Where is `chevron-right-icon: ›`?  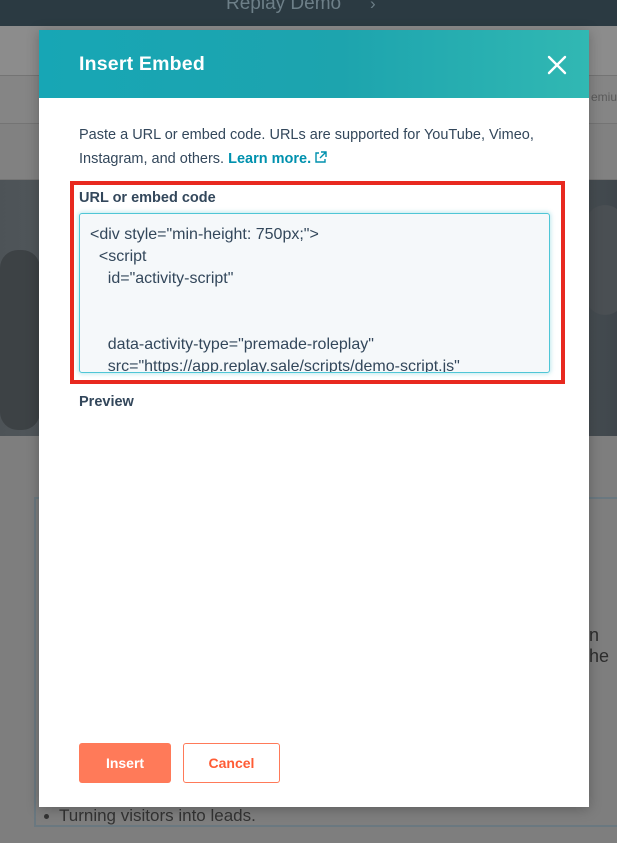
chevron-right-icon: › is located at coordinates (373, 6).